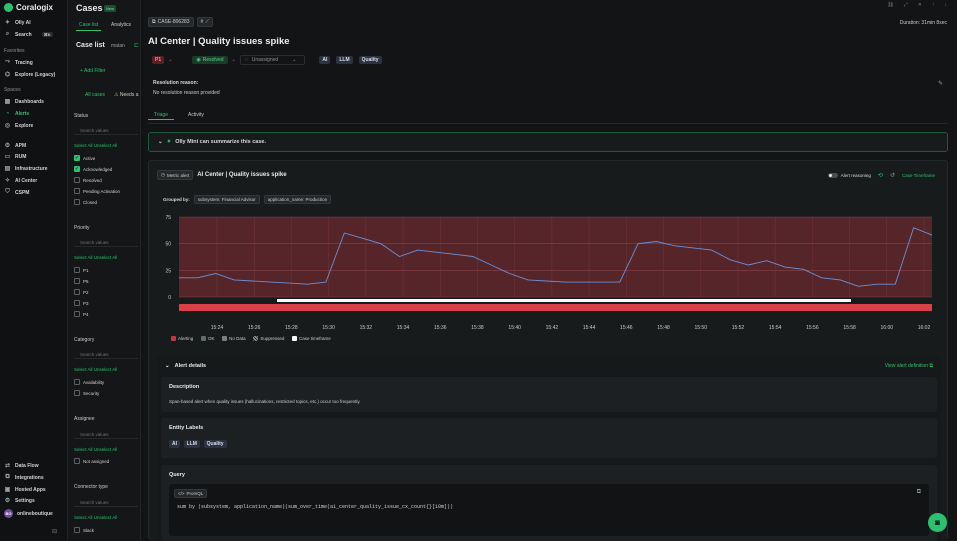  I want to click on status-option-pending: Pending Activation, so click(97, 191).